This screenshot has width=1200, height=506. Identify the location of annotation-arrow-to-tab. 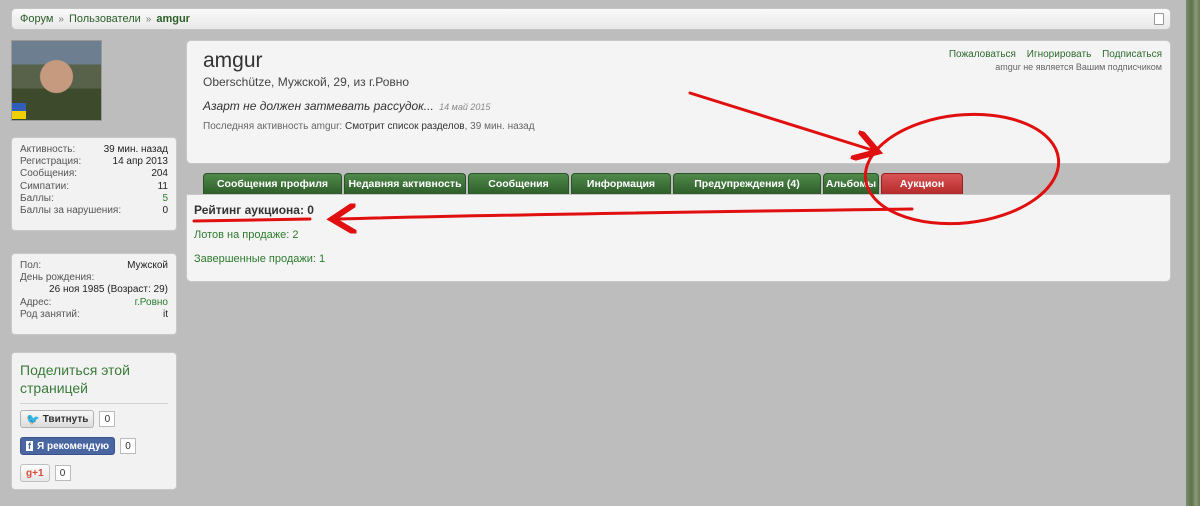
(780, 120).